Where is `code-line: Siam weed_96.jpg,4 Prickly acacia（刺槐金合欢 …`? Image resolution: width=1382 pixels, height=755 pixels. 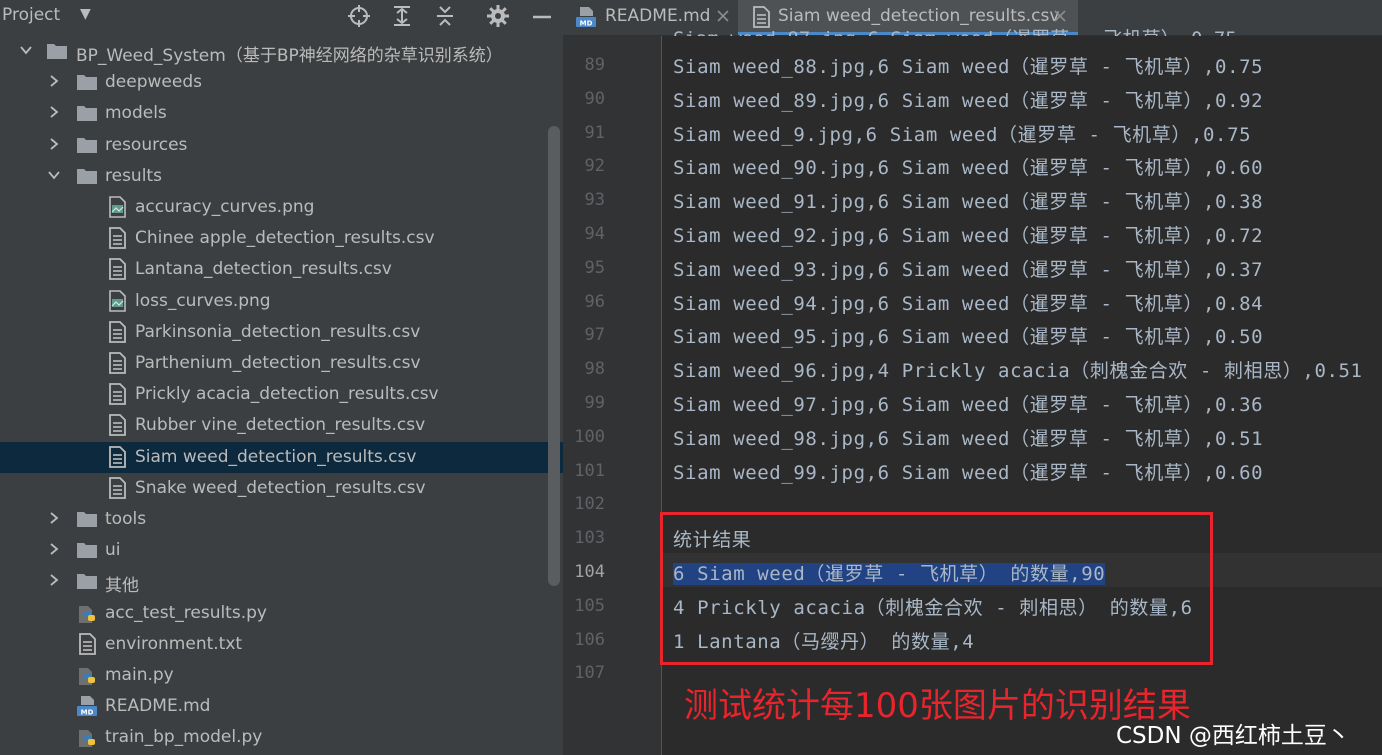 code-line: Siam weed_96.jpg,4 Prickly acacia（刺槐金合欢 … is located at coordinates (1018, 371).